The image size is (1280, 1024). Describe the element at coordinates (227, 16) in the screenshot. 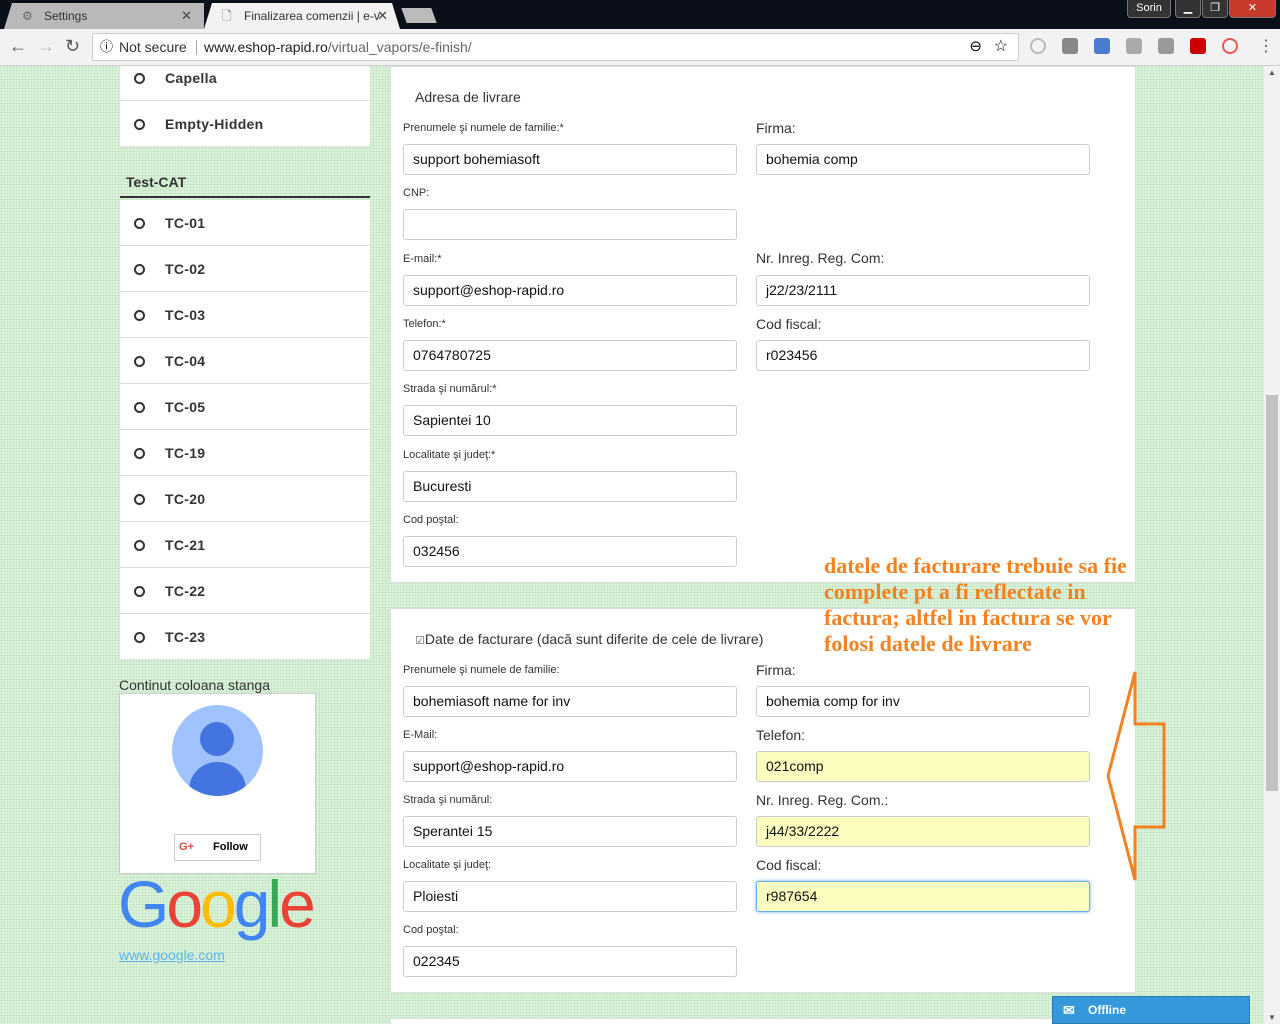

I see `page-icon: 🗋` at that location.